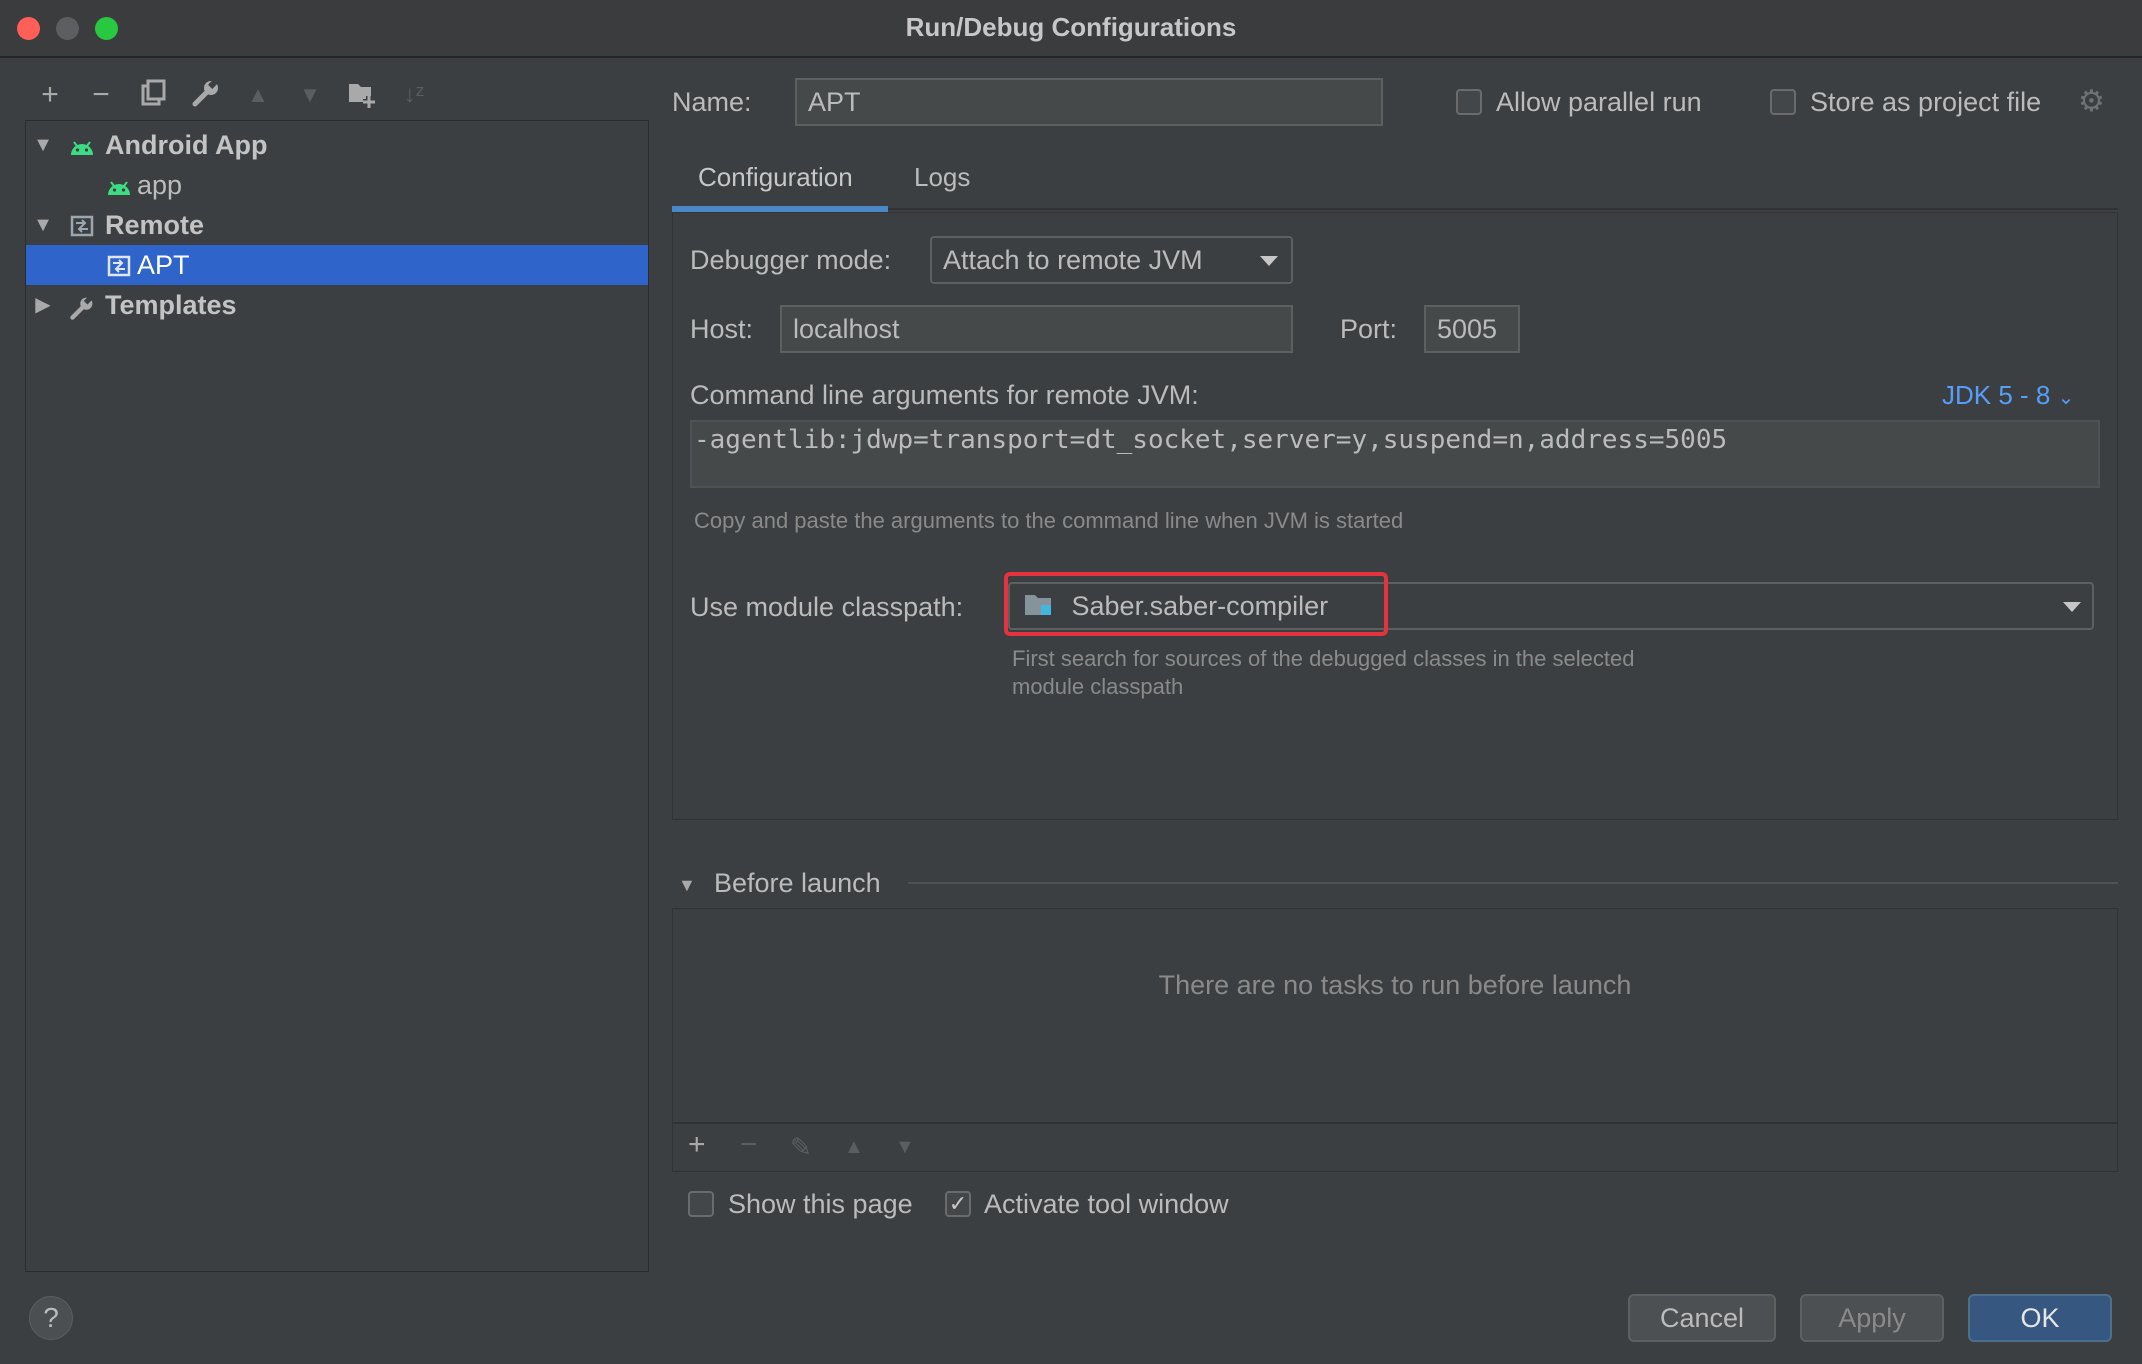 The height and width of the screenshot is (1364, 2142). What do you see at coordinates (337, 305) in the screenshot?
I see `tree-item-templates: ▶ Templates` at bounding box center [337, 305].